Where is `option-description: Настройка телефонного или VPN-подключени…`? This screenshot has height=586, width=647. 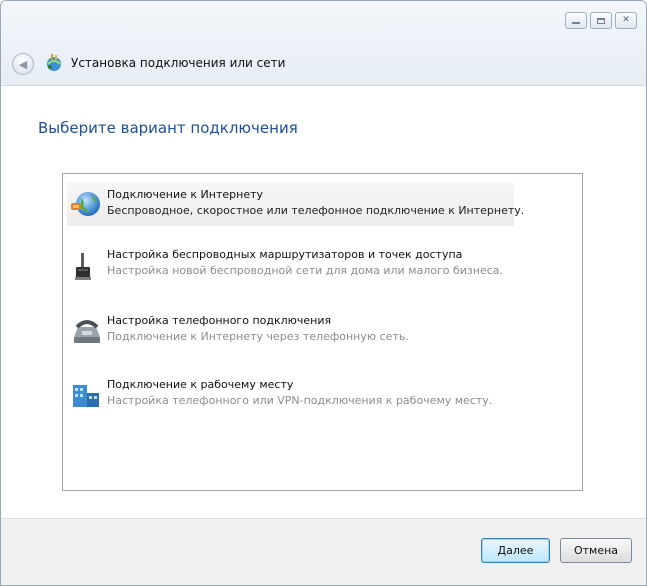
option-description: Настройка телефонного или VPN-подключени… is located at coordinates (300, 400).